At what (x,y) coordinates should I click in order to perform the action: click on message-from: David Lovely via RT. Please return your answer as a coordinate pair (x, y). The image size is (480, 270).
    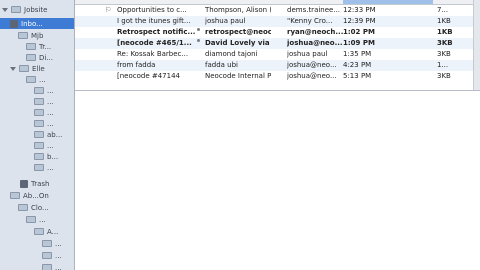
    Looking at the image, I should click on (238, 43).